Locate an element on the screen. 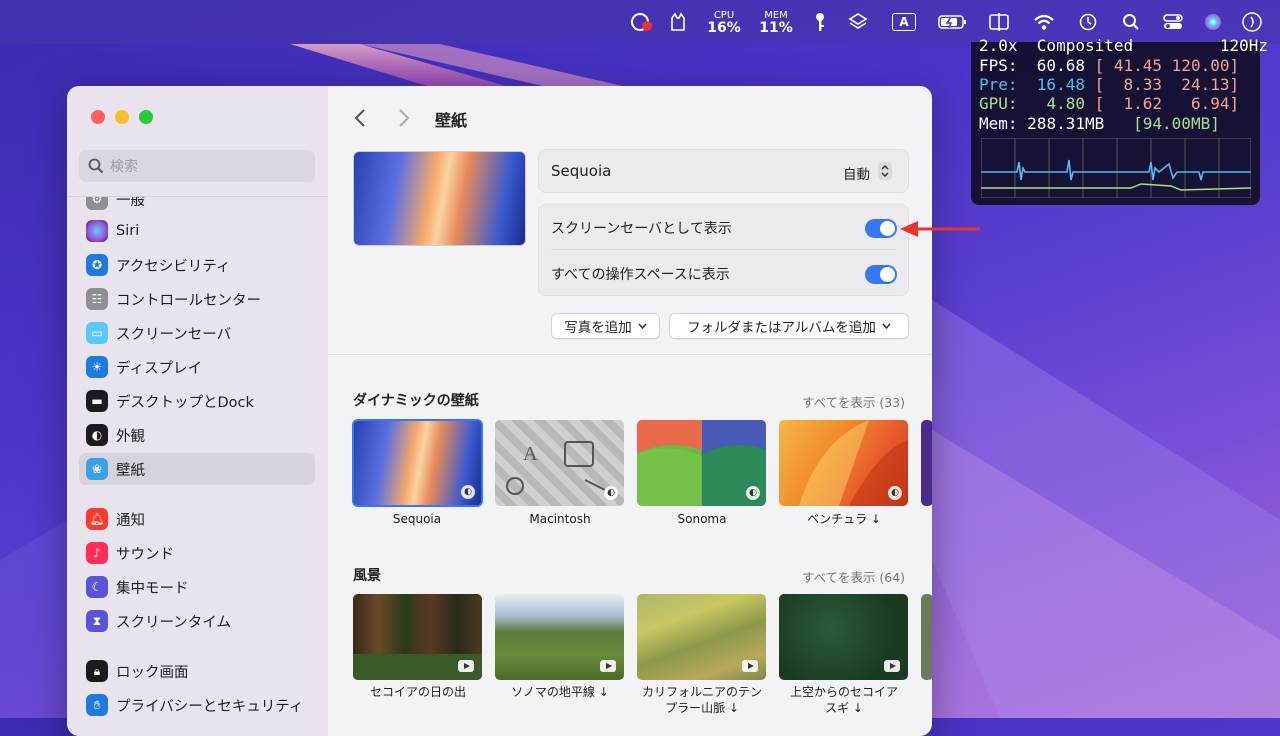  sidebar-item-lock-screen: 🔒︎ ロック画面 is located at coordinates (197, 671).